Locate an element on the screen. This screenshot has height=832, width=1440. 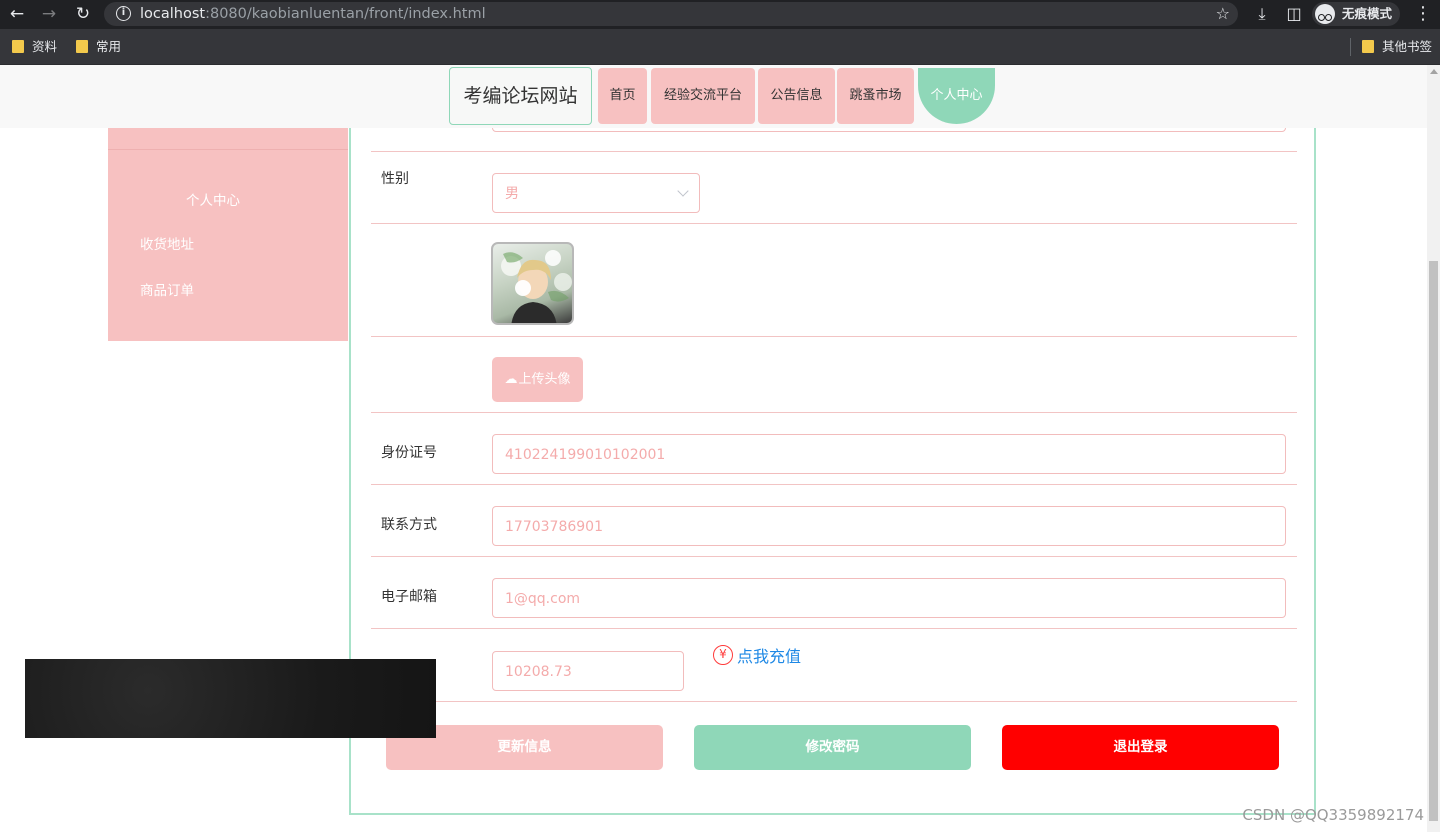
bookmark-folder-1: 常用 is located at coordinates (98, 47).